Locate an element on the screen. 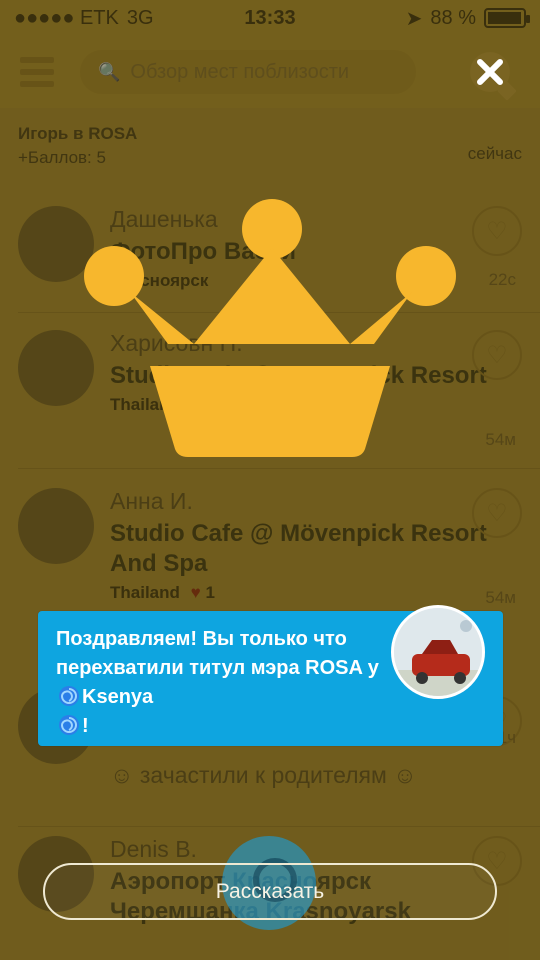 The height and width of the screenshot is (960, 540). share-button: Рассказать is located at coordinates (270, 891).